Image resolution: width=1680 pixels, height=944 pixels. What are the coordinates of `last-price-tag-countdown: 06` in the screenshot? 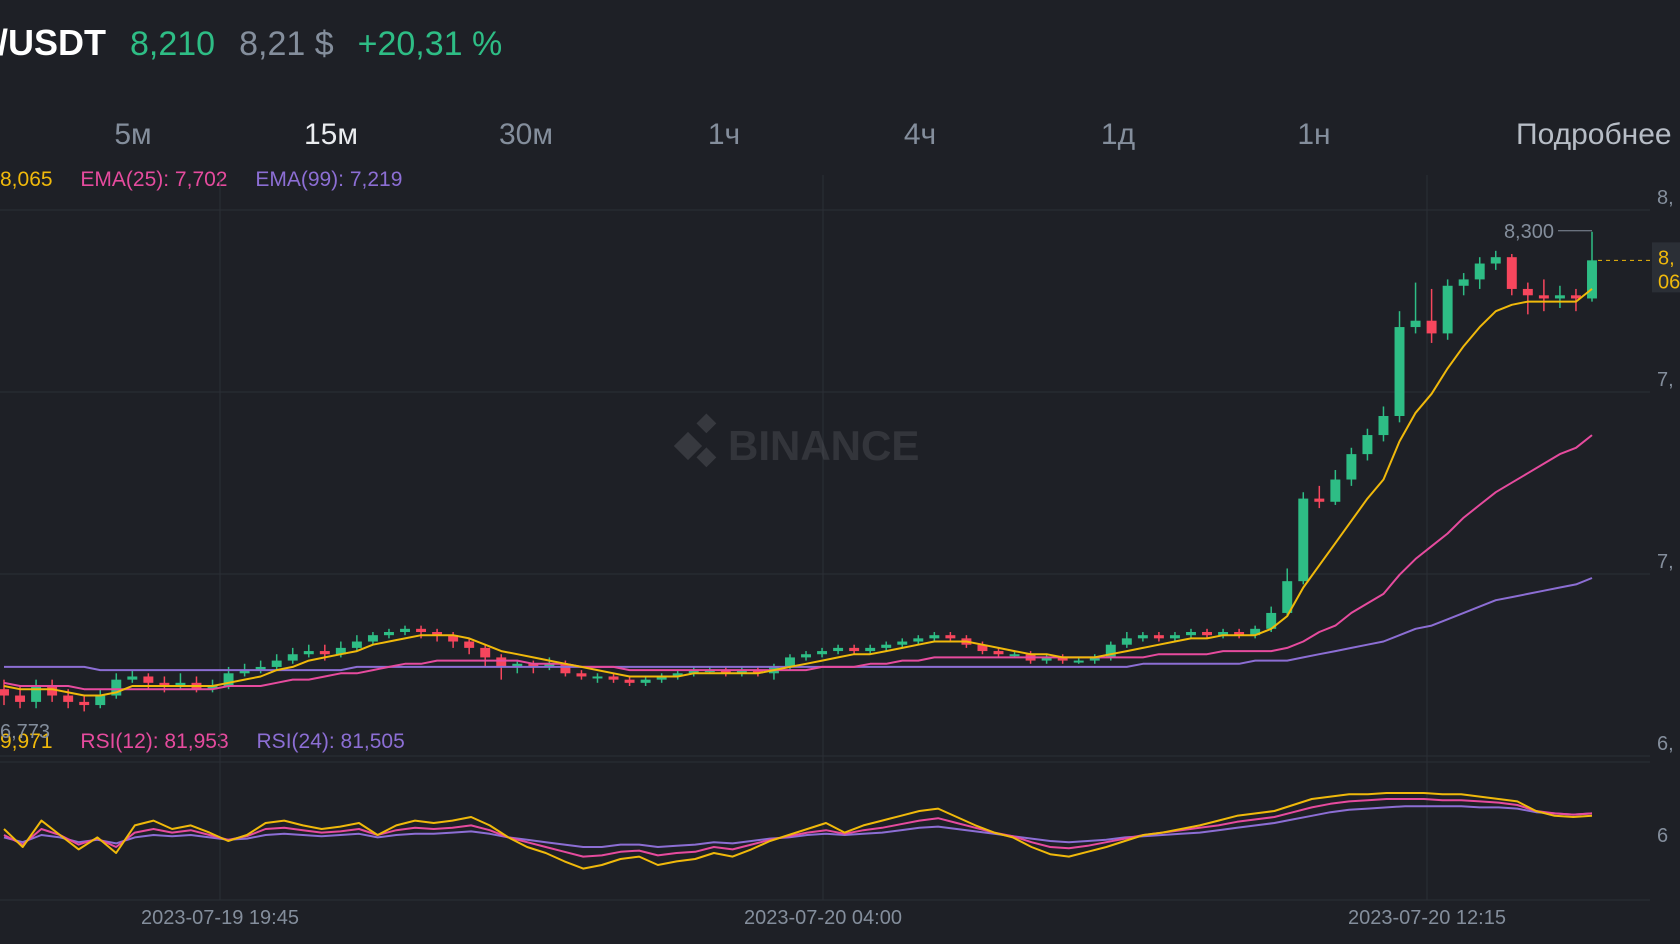 It's located at (1669, 282).